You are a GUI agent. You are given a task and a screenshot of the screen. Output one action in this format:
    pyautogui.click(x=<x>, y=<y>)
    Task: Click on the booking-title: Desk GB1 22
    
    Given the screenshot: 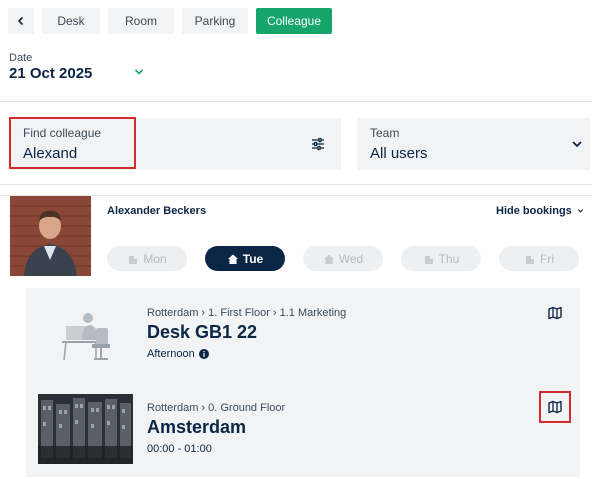 What is the action you would take?
    pyautogui.click(x=202, y=332)
    